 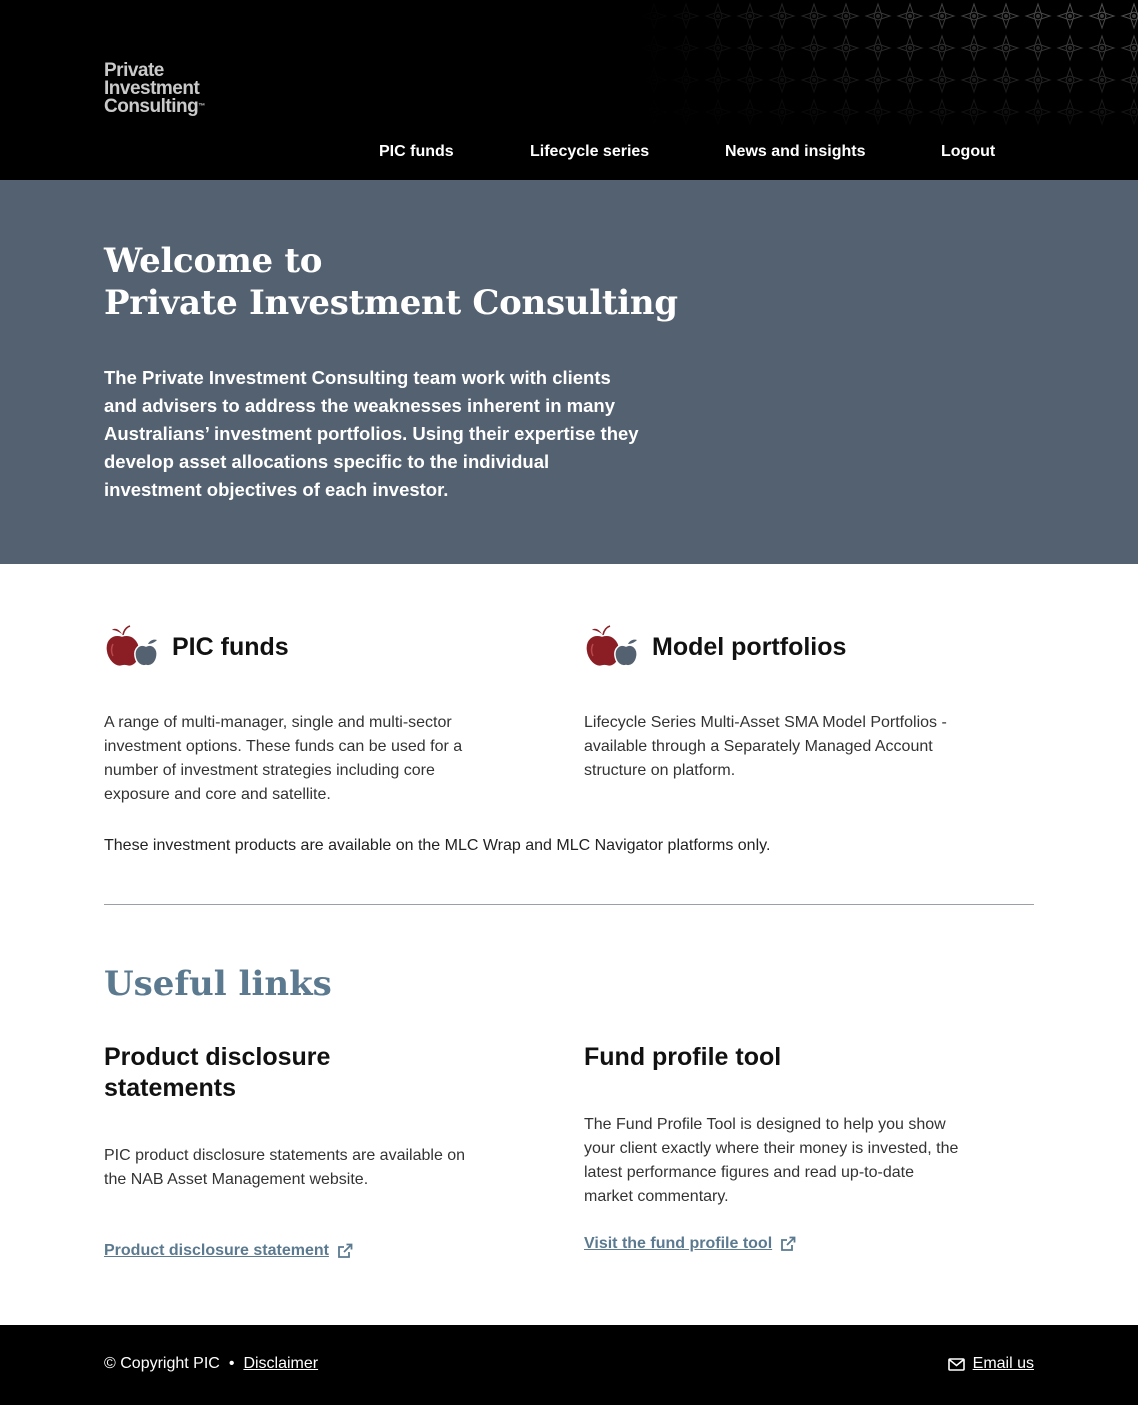 I want to click on section-divider, so click(x=569, y=904).